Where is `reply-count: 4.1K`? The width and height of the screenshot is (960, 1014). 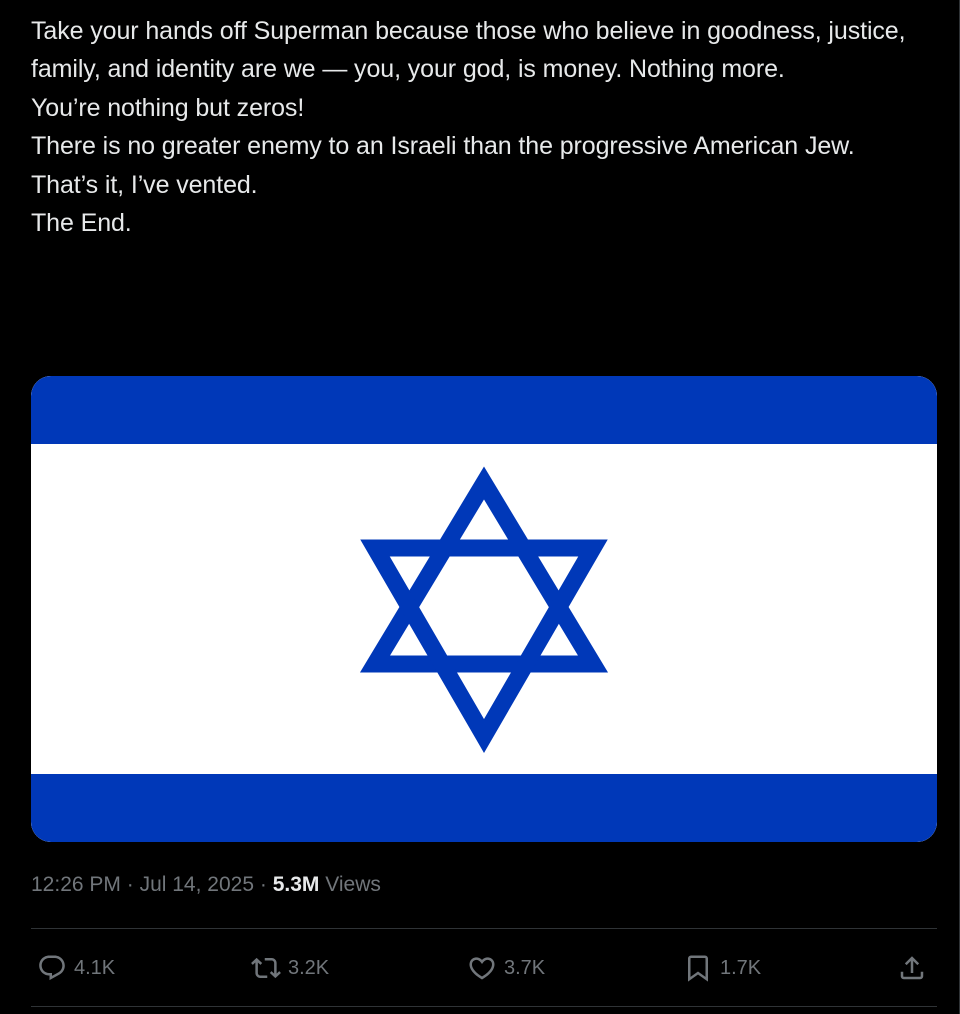 reply-count: 4.1K is located at coordinates (95, 967).